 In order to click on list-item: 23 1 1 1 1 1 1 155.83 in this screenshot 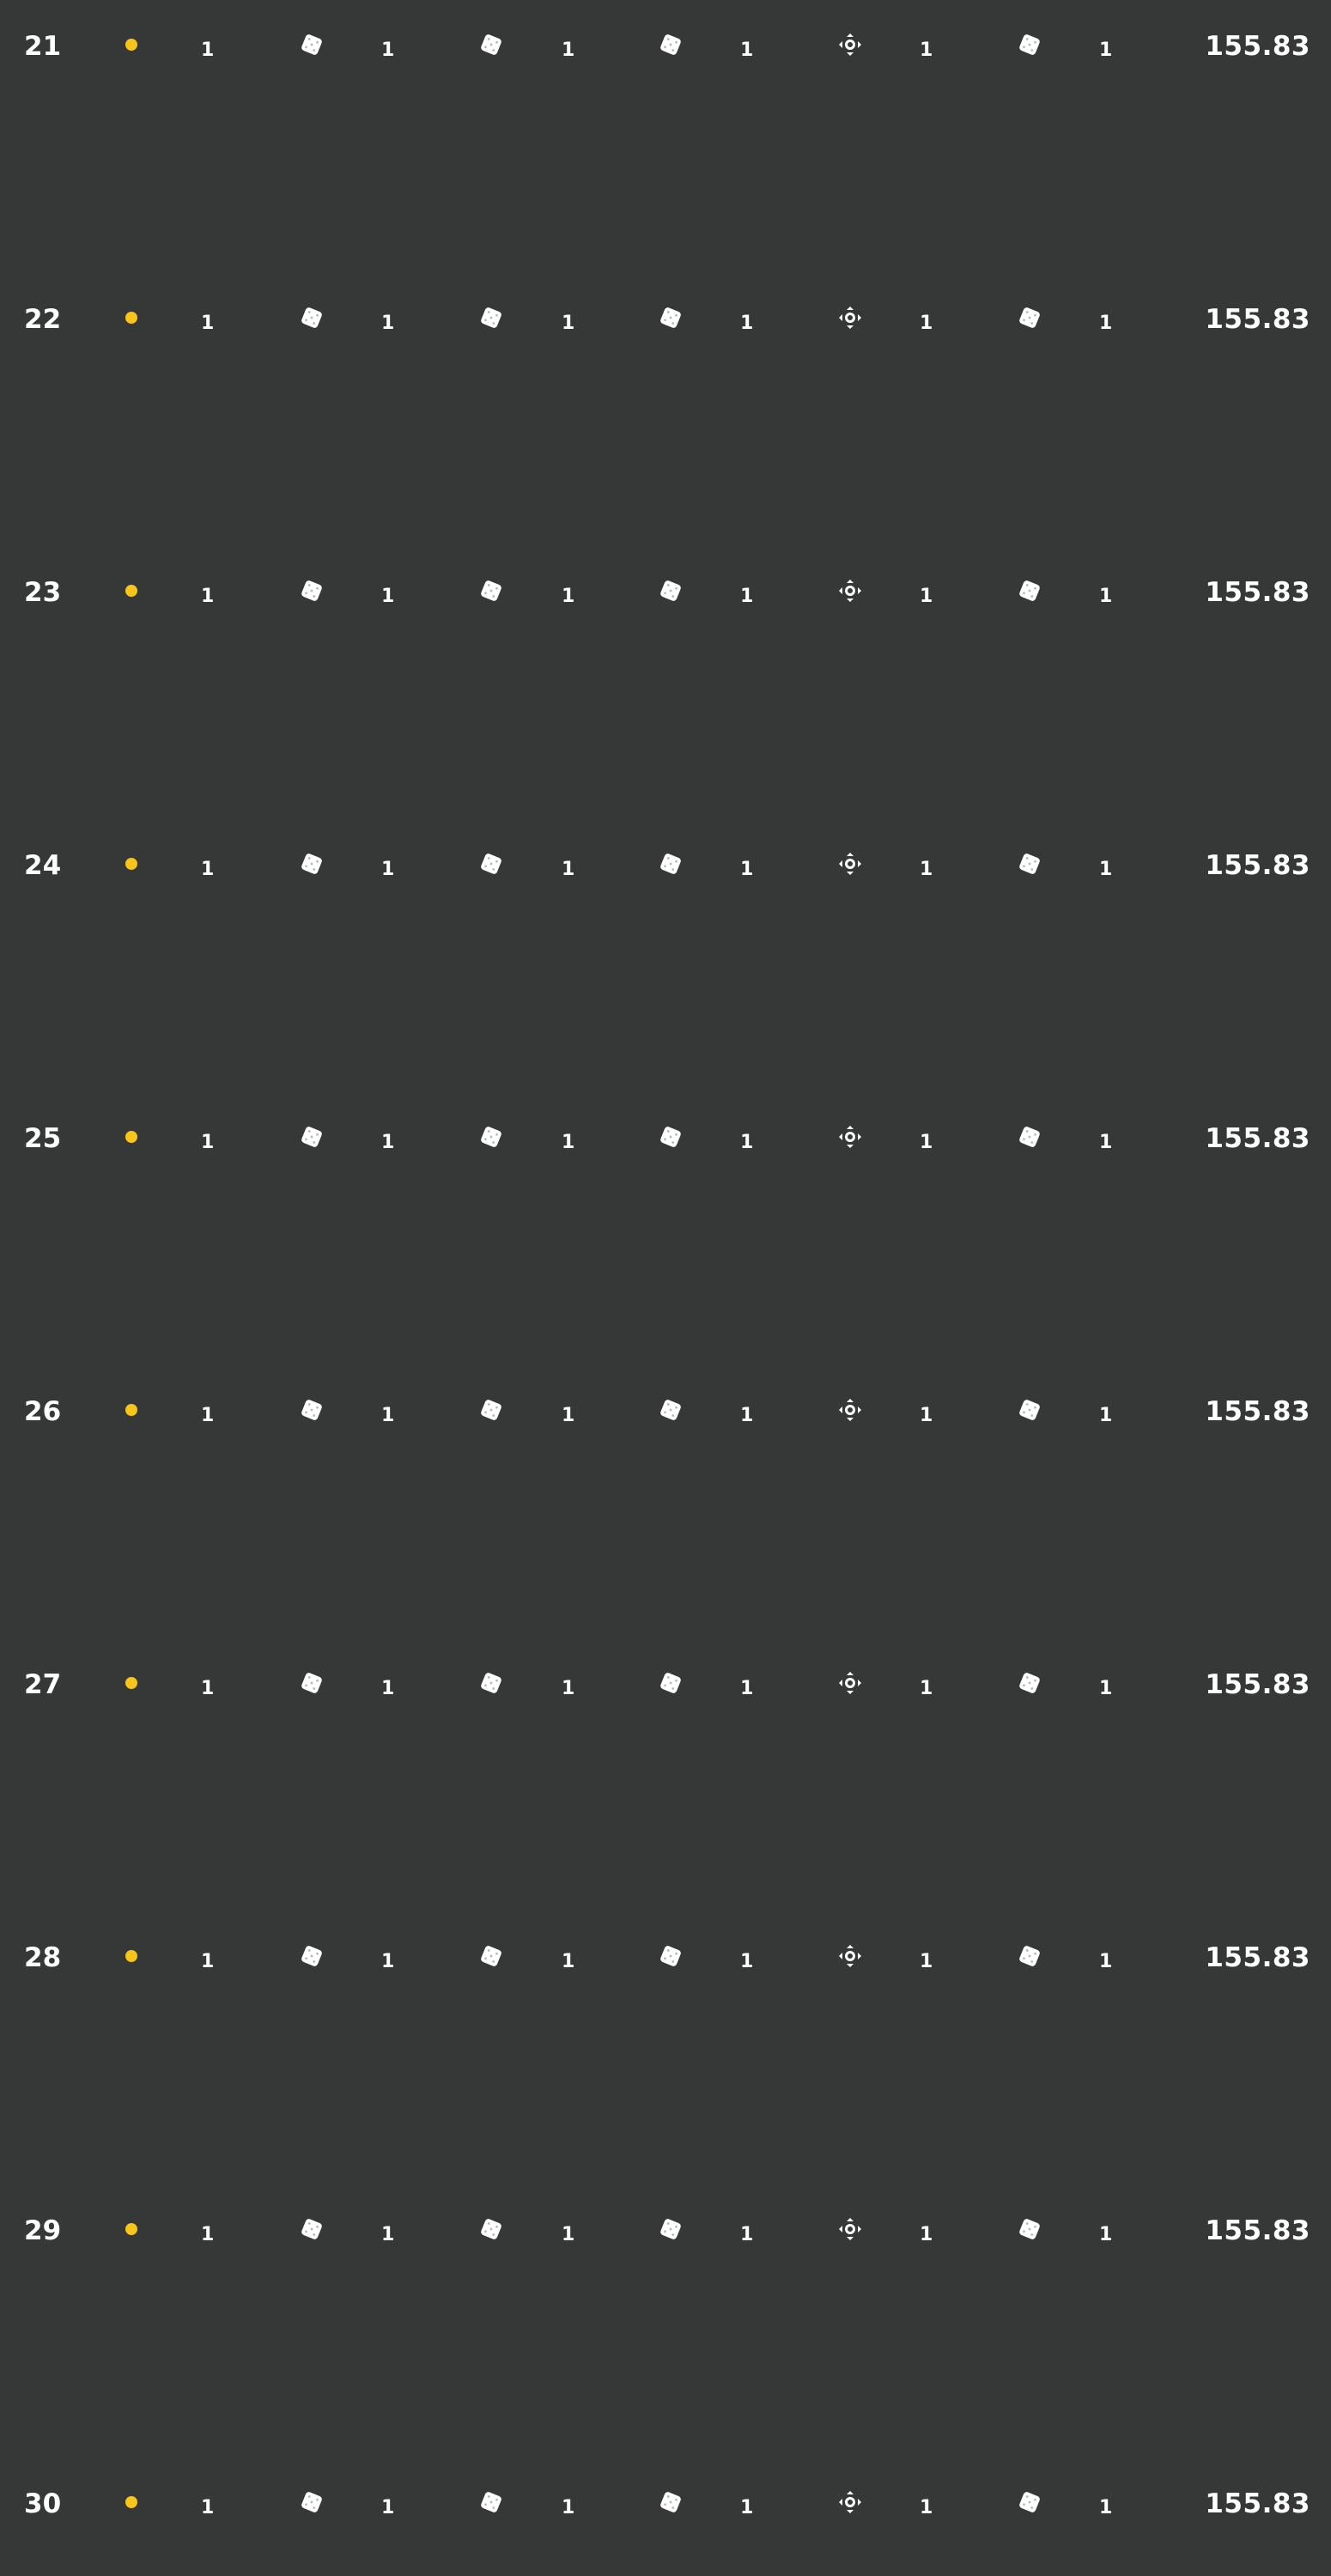, I will do `click(665, 605)`.